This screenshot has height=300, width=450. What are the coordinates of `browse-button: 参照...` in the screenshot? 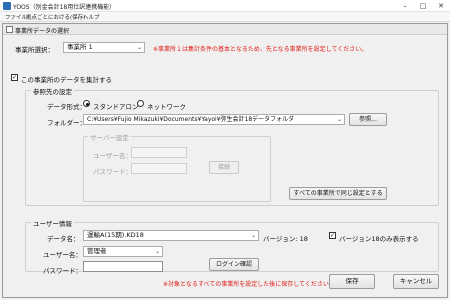 It's located at (368, 119).